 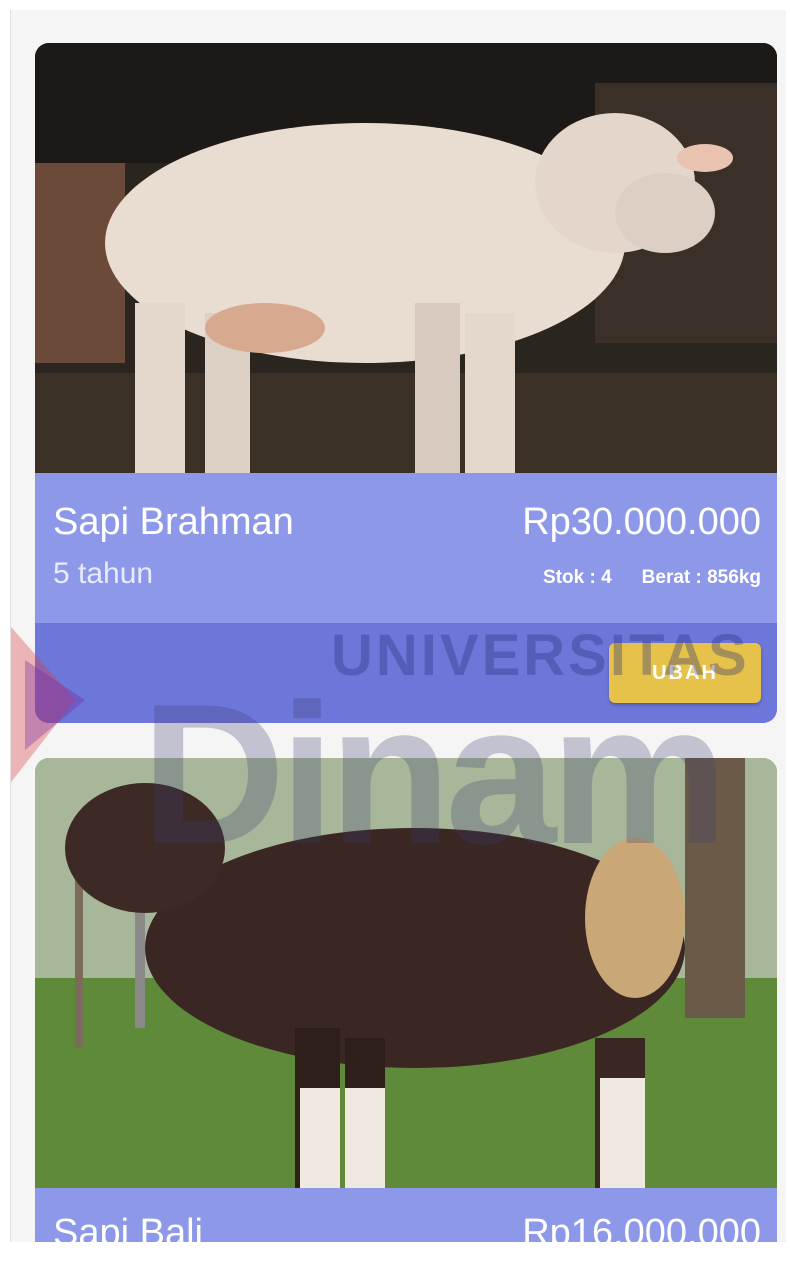 What do you see at coordinates (434, 774) in the screenshot?
I see `watermark-brand: Dinam` at bounding box center [434, 774].